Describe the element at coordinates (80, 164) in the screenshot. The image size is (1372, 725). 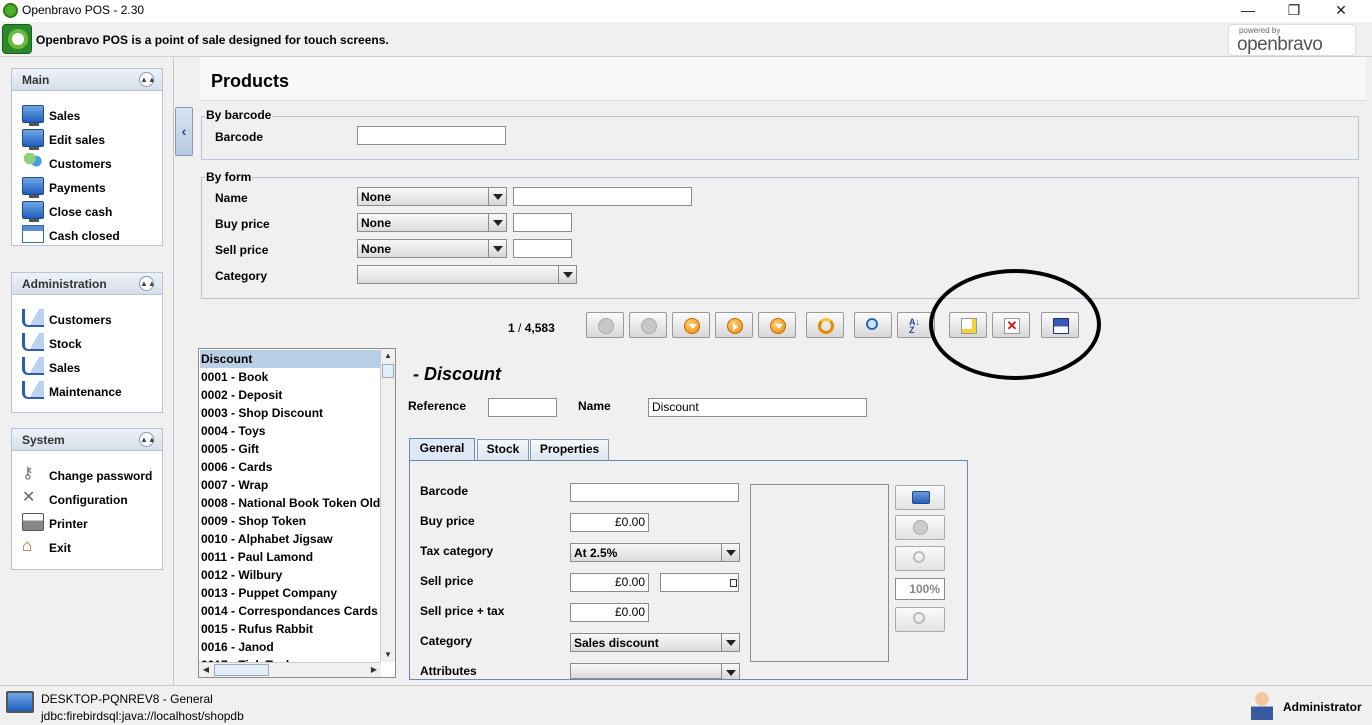
I see `sidebar-item-label: Customers` at that location.